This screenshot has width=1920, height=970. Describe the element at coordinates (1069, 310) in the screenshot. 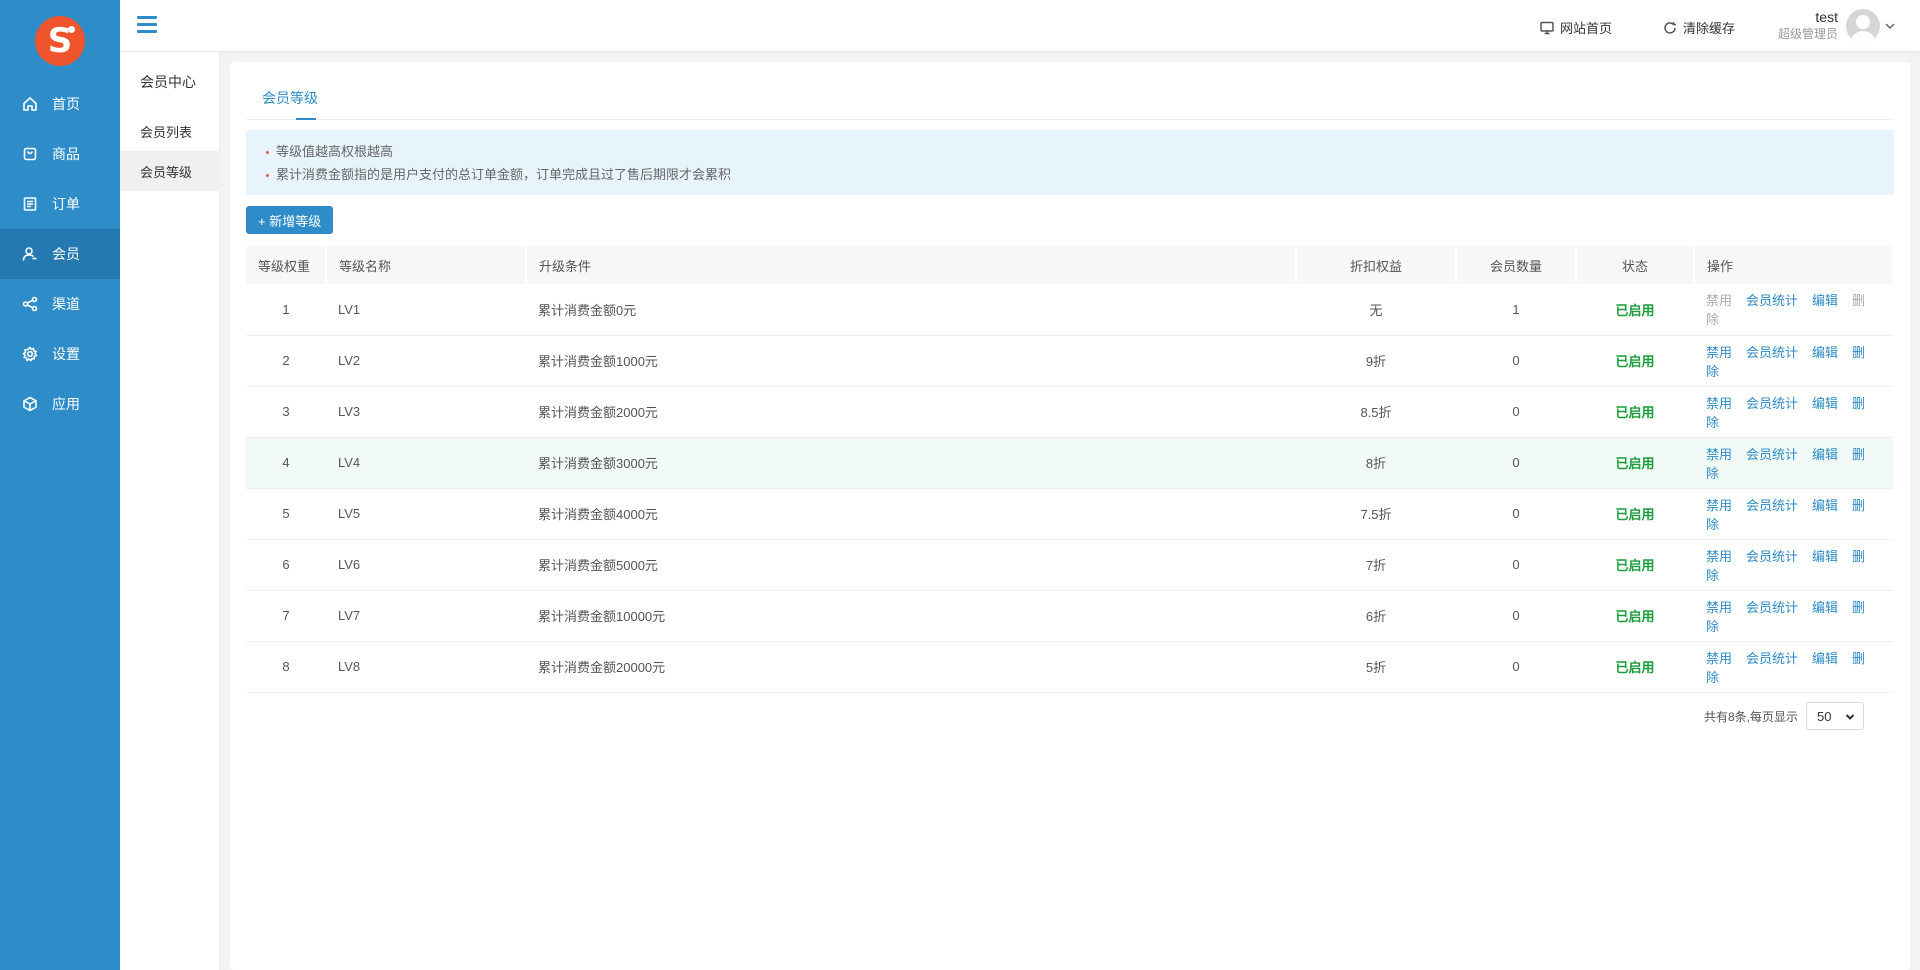

I see `table-row: 1 LV1 累计消费金额0元无 1 已启用 禁用 会员统计 编辑 删除` at that location.